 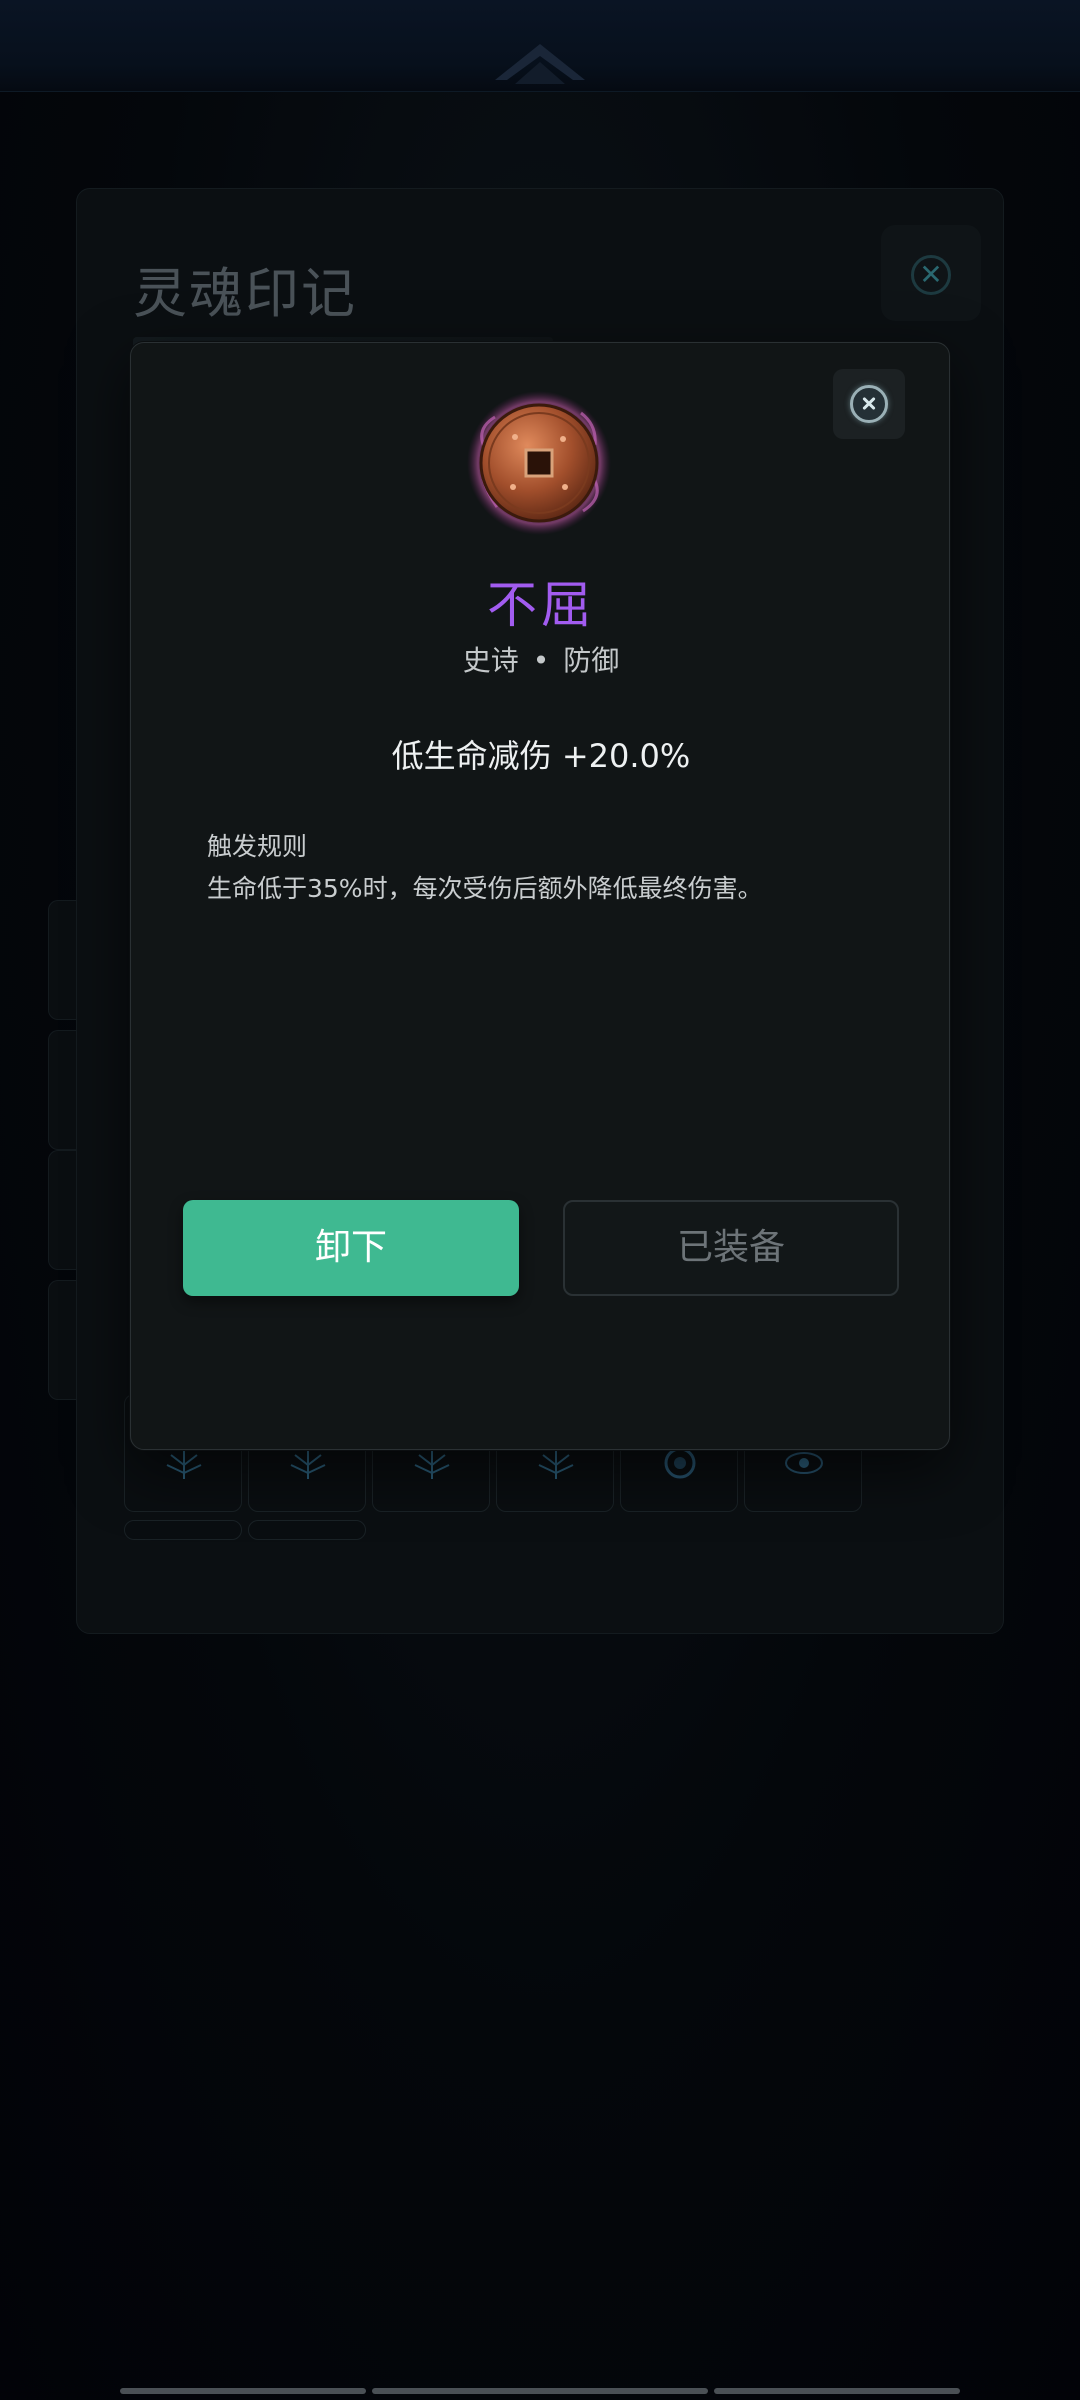 I want to click on item-name: 不屈, so click(x=541, y=605).